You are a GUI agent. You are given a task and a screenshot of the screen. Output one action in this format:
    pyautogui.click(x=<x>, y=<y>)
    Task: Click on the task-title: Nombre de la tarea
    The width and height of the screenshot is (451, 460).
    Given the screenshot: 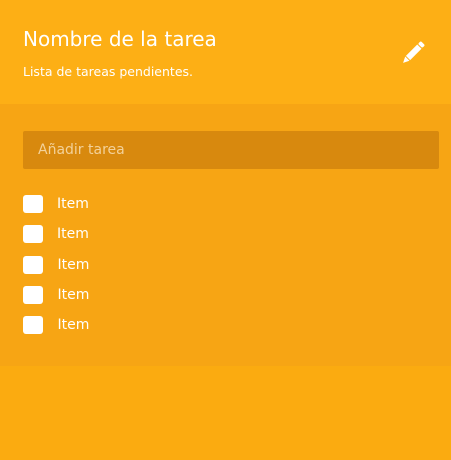 What is the action you would take?
    pyautogui.click(x=120, y=39)
    